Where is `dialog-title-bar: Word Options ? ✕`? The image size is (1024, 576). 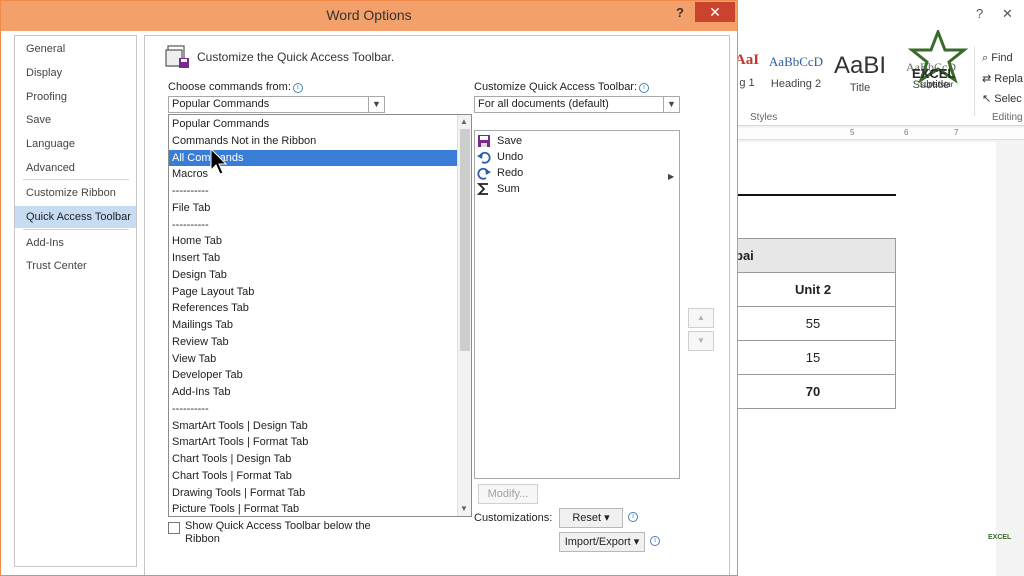 dialog-title-bar: Word Options ? ✕ is located at coordinates (369, 16).